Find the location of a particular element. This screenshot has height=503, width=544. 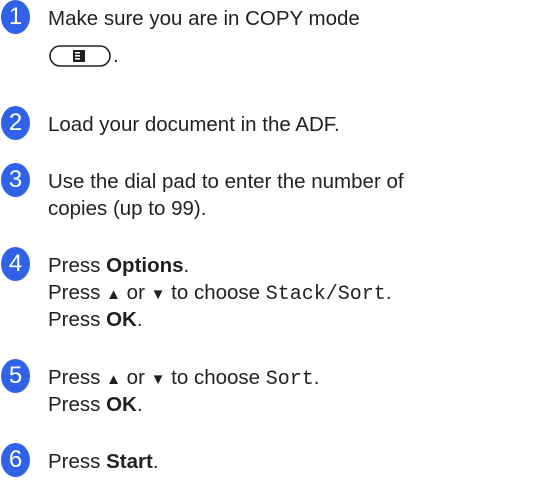

menu-setting-value: Stack/Sort is located at coordinates (325, 294).